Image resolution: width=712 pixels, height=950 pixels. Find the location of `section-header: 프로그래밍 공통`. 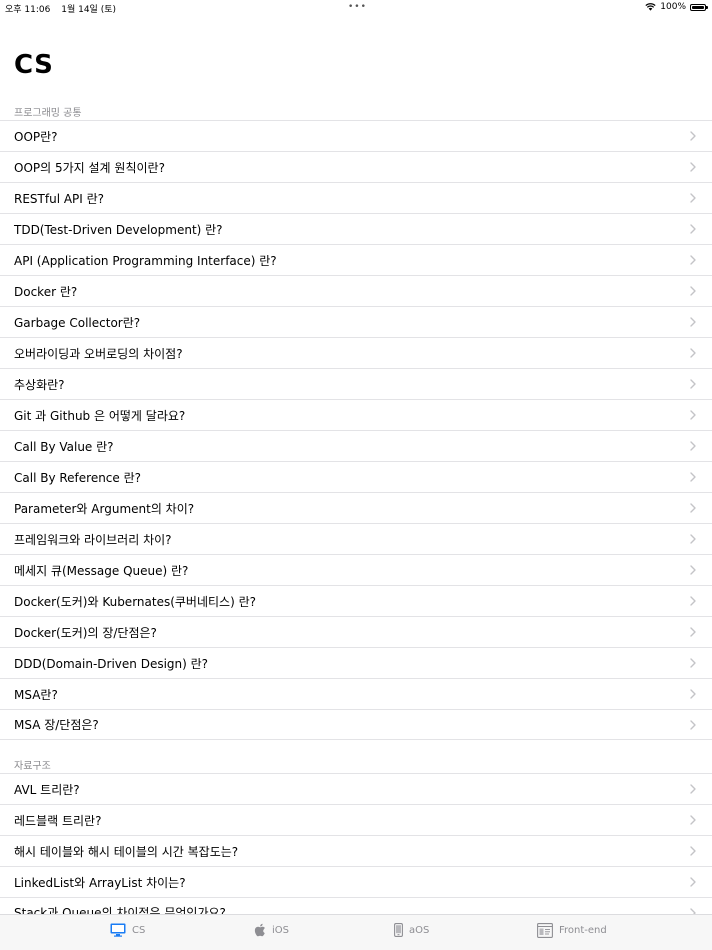

section-header: 프로그래밍 공통 is located at coordinates (48, 113).